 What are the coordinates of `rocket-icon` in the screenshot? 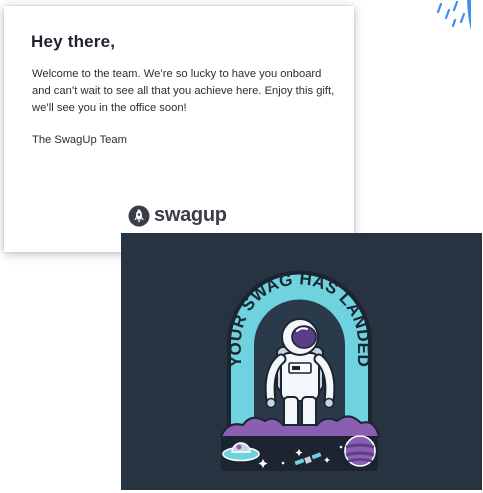 It's located at (139, 215).